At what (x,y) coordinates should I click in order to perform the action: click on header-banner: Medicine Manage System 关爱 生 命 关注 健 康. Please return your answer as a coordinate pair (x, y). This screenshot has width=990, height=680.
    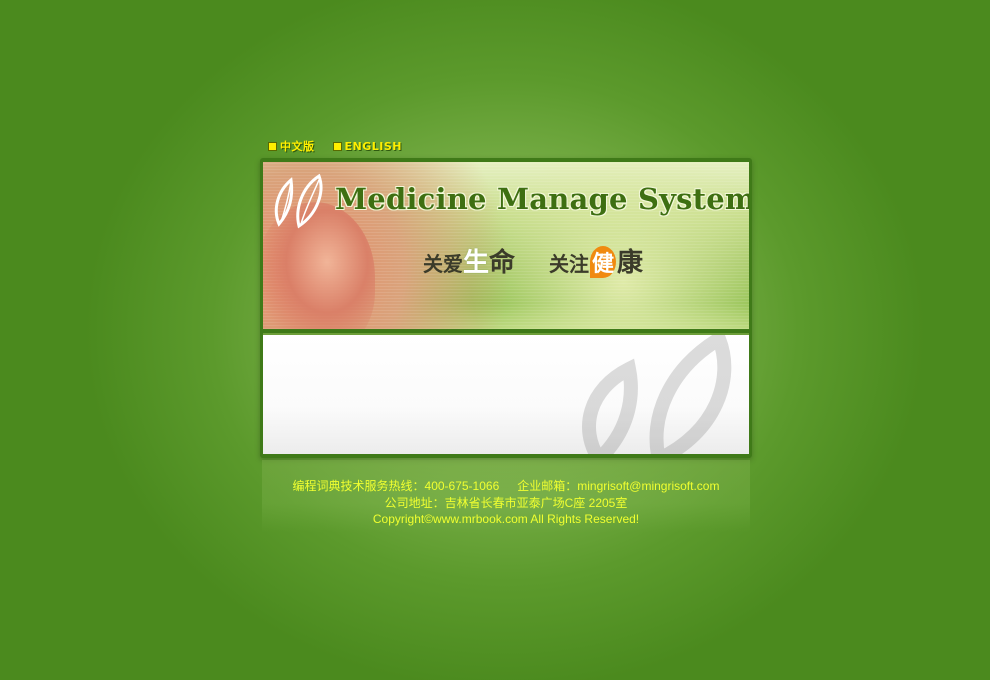
    Looking at the image, I should click on (506, 245).